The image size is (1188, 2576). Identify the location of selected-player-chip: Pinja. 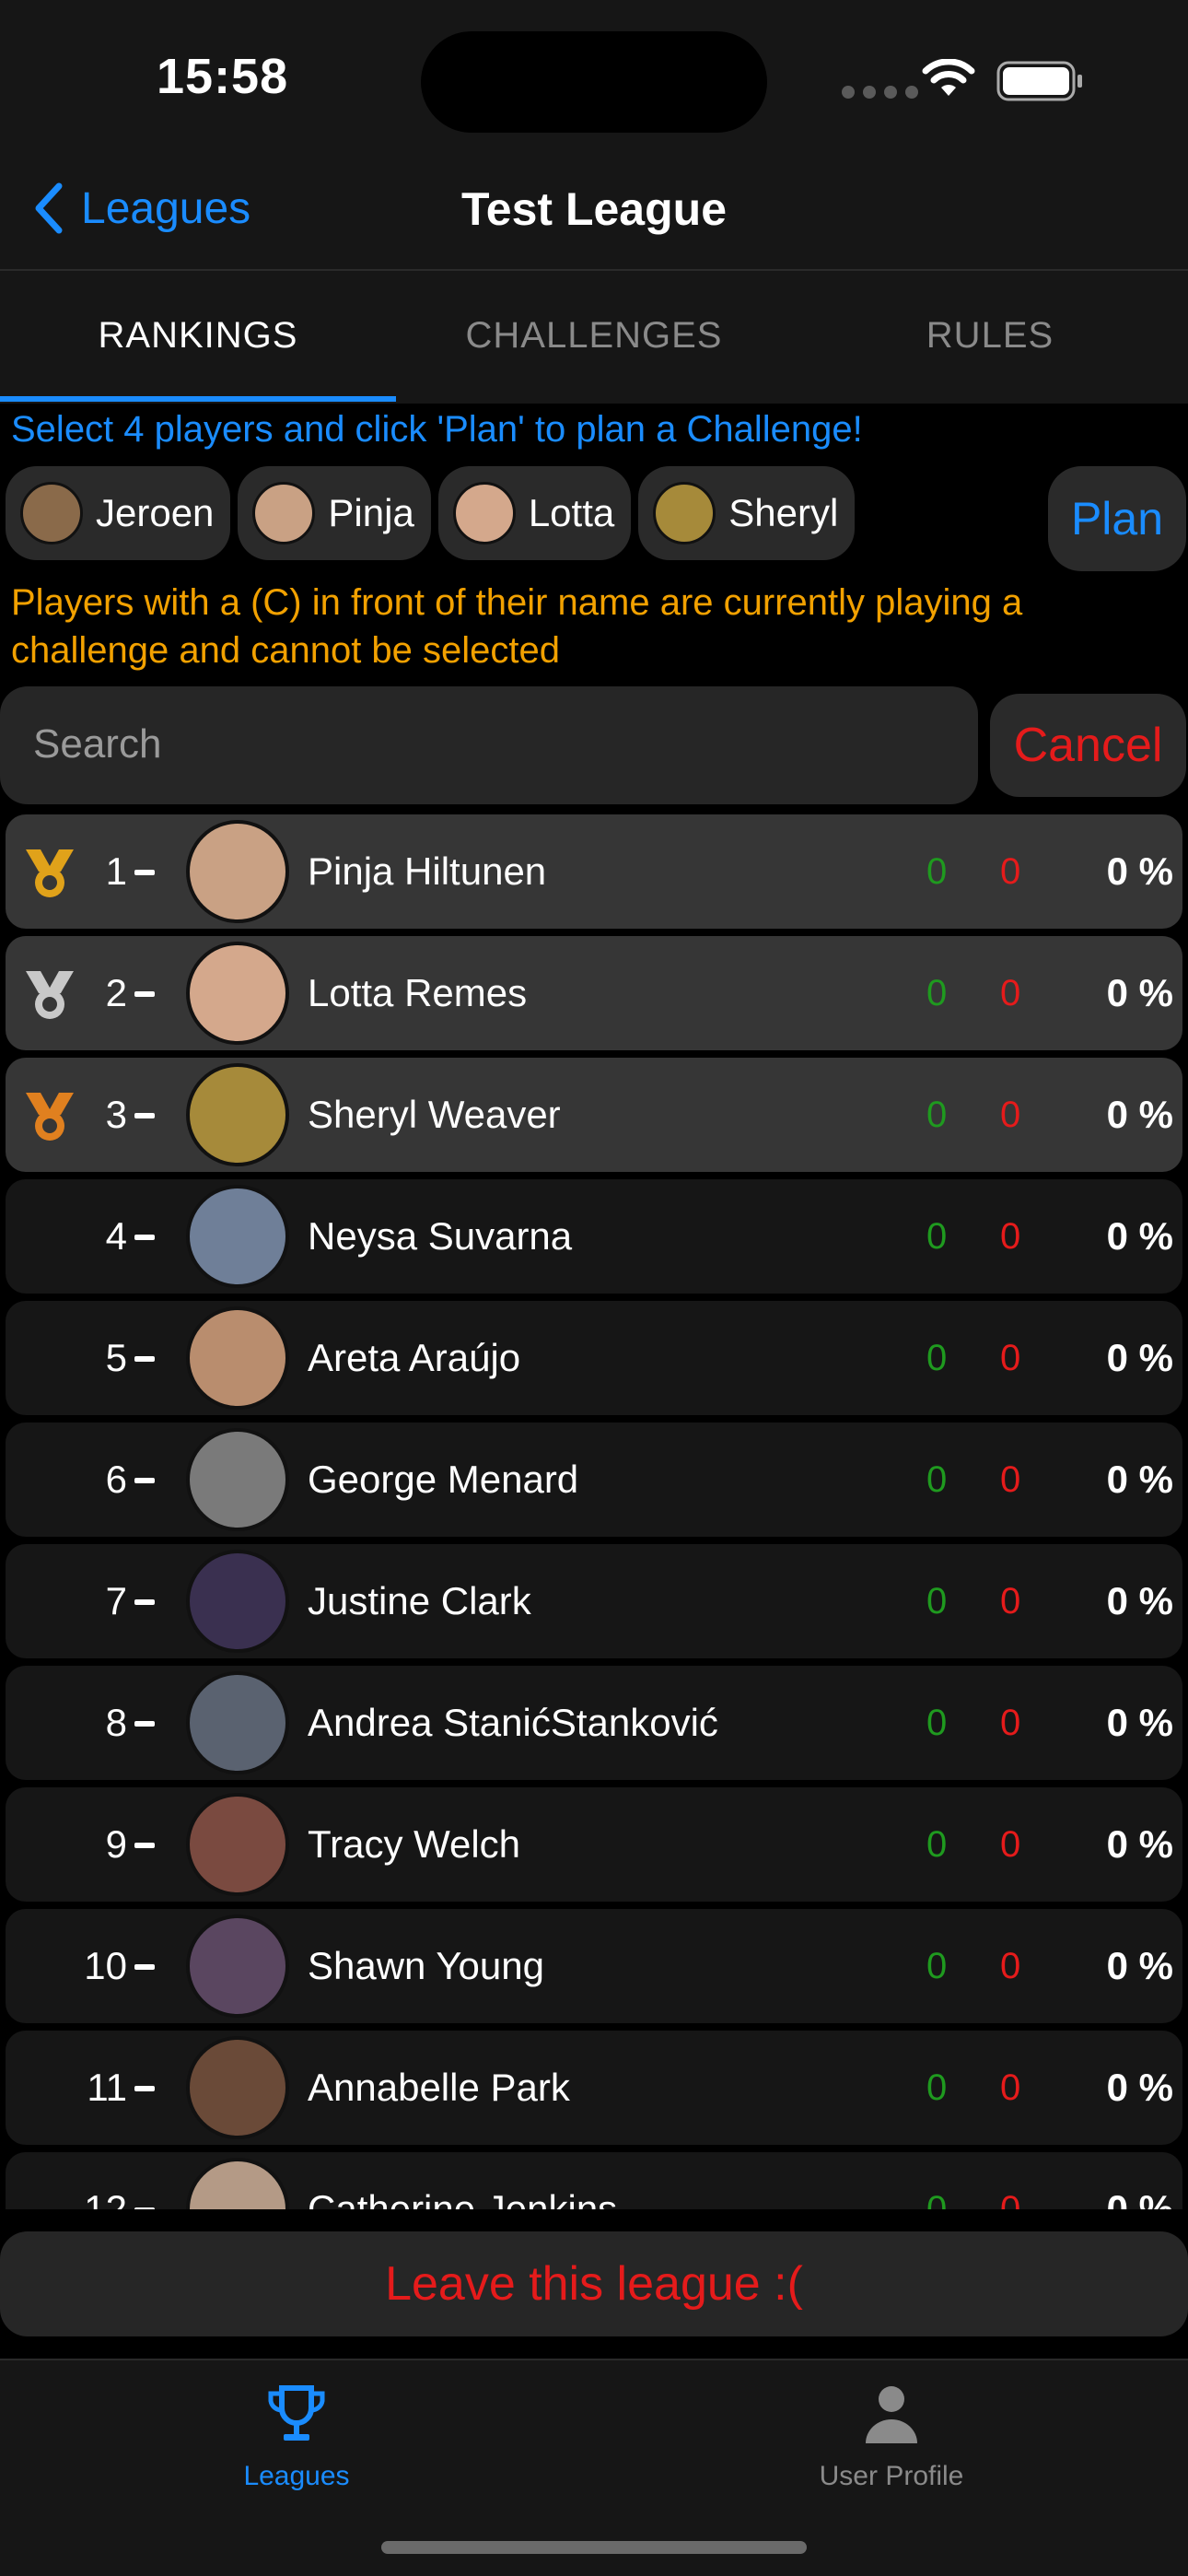
(335, 513).